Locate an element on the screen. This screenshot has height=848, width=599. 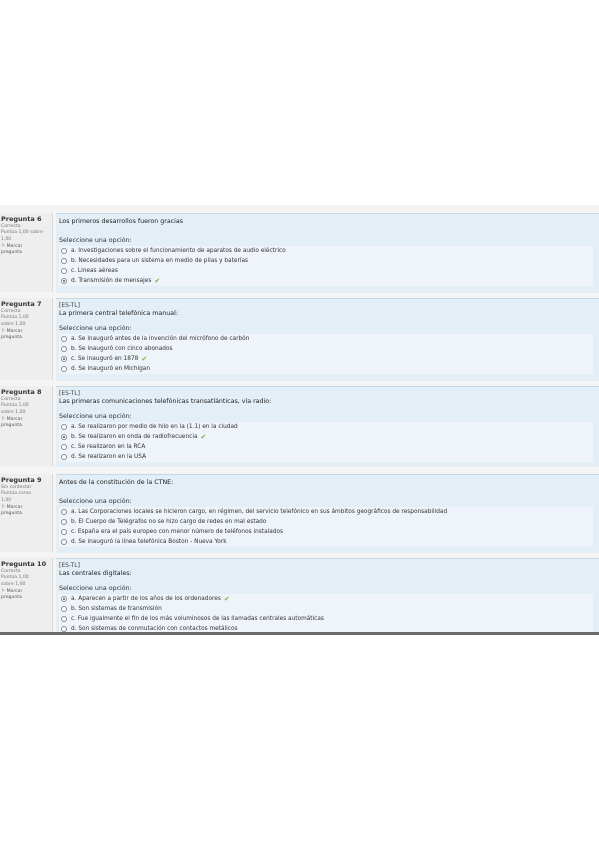
question-text: Las centrales digitales: is located at coordinates (95, 573).